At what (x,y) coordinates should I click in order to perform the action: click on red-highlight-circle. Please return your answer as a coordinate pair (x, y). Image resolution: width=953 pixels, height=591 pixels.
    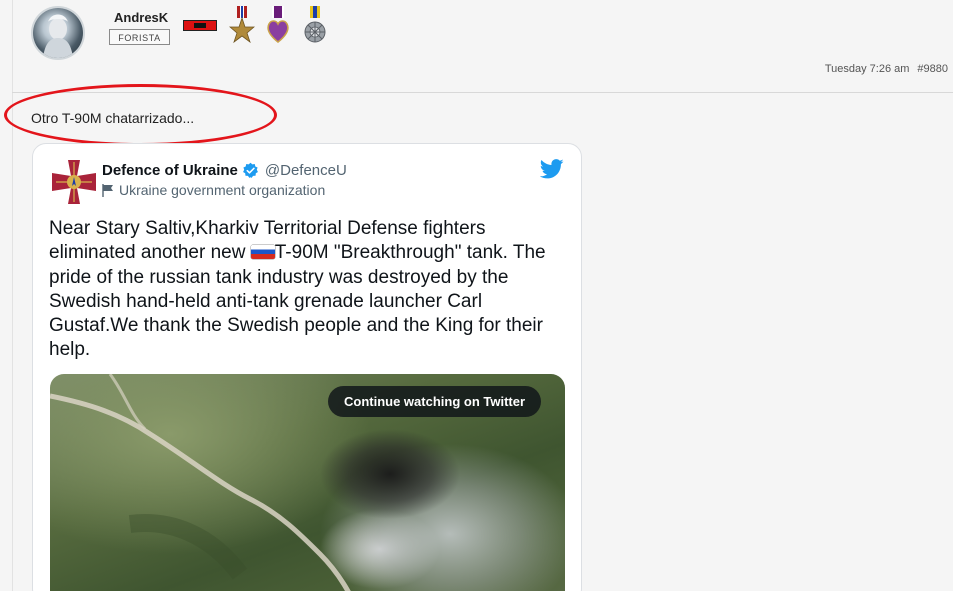
    Looking at the image, I should click on (140, 115).